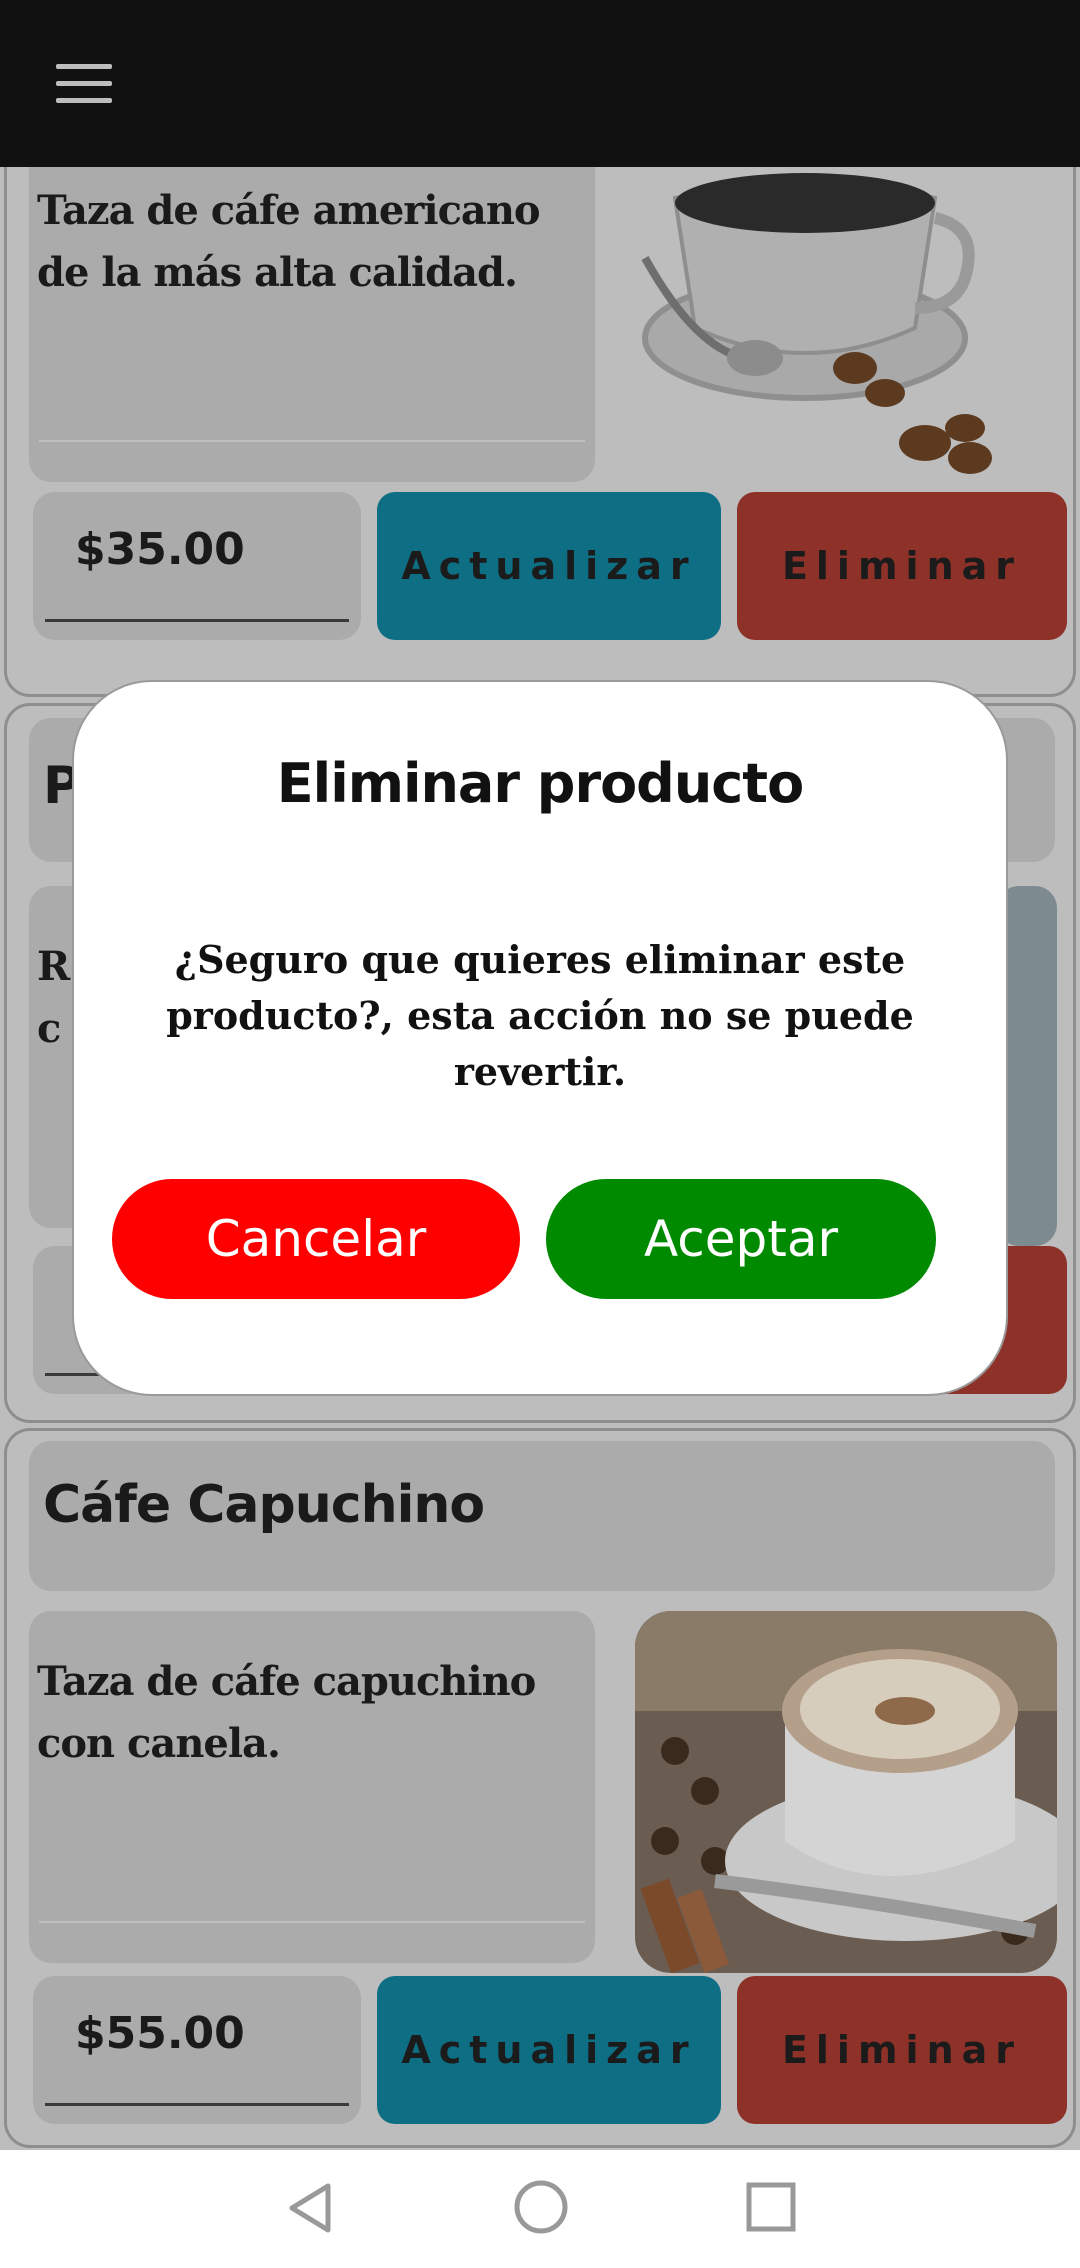 This screenshot has height=2268, width=1080. What do you see at coordinates (160, 549) in the screenshot?
I see `price-value: $35.00` at bounding box center [160, 549].